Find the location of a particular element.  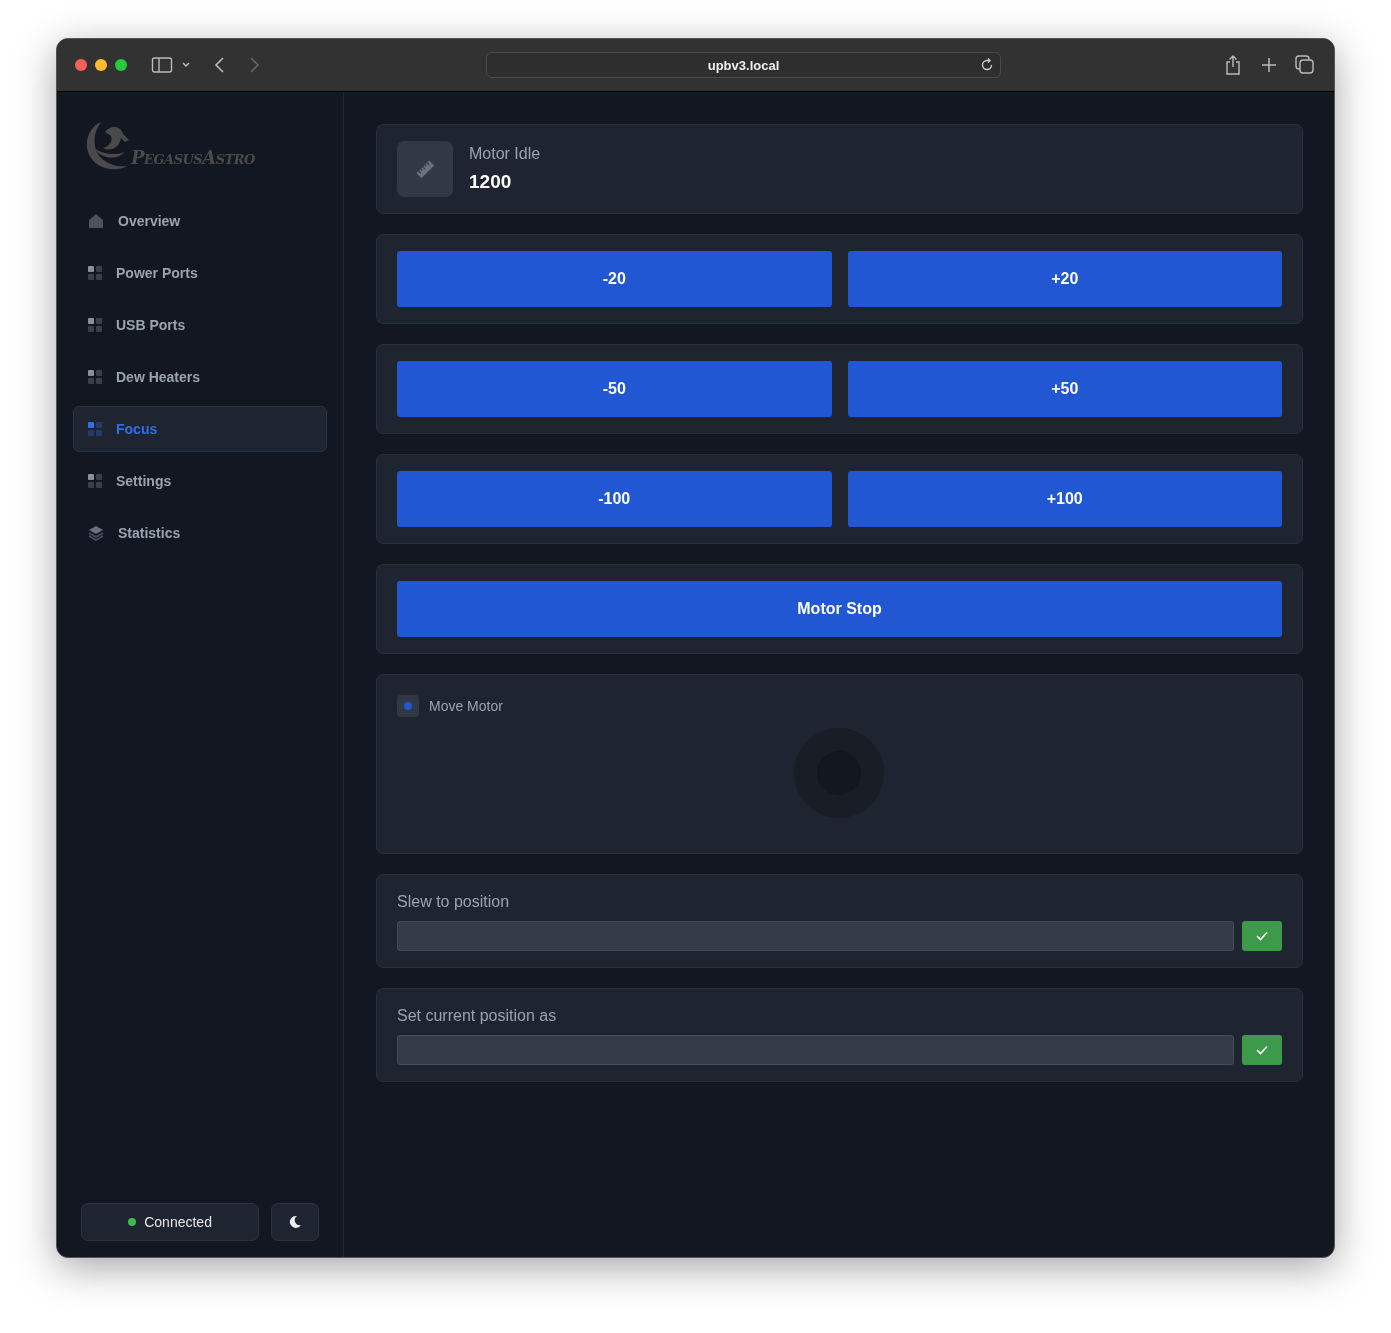

address-bar: upbv3.local is located at coordinates (743, 65).